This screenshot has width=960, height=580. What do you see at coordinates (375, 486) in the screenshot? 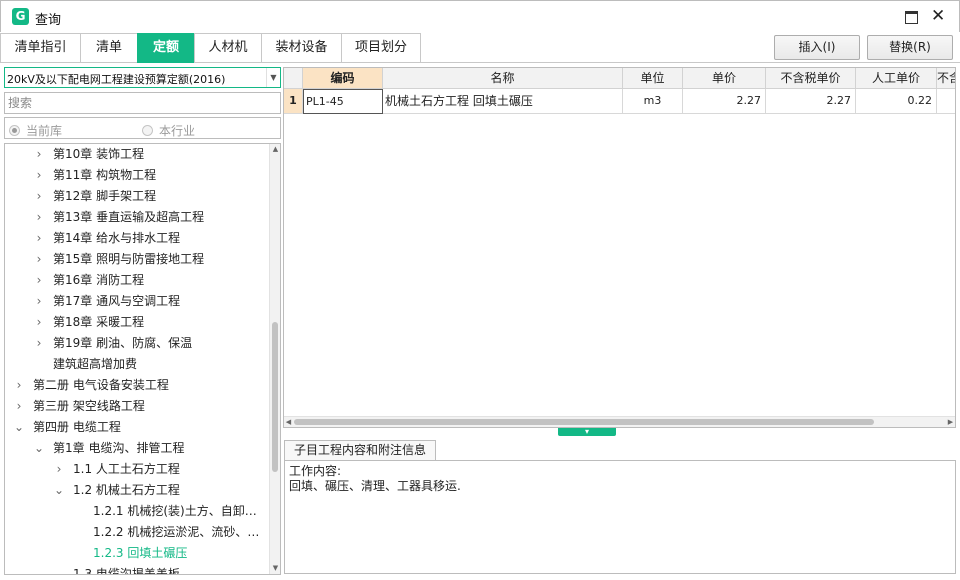
I see `work-content-text: 回填、碾压、清理、工器具移运.` at bounding box center [375, 486].